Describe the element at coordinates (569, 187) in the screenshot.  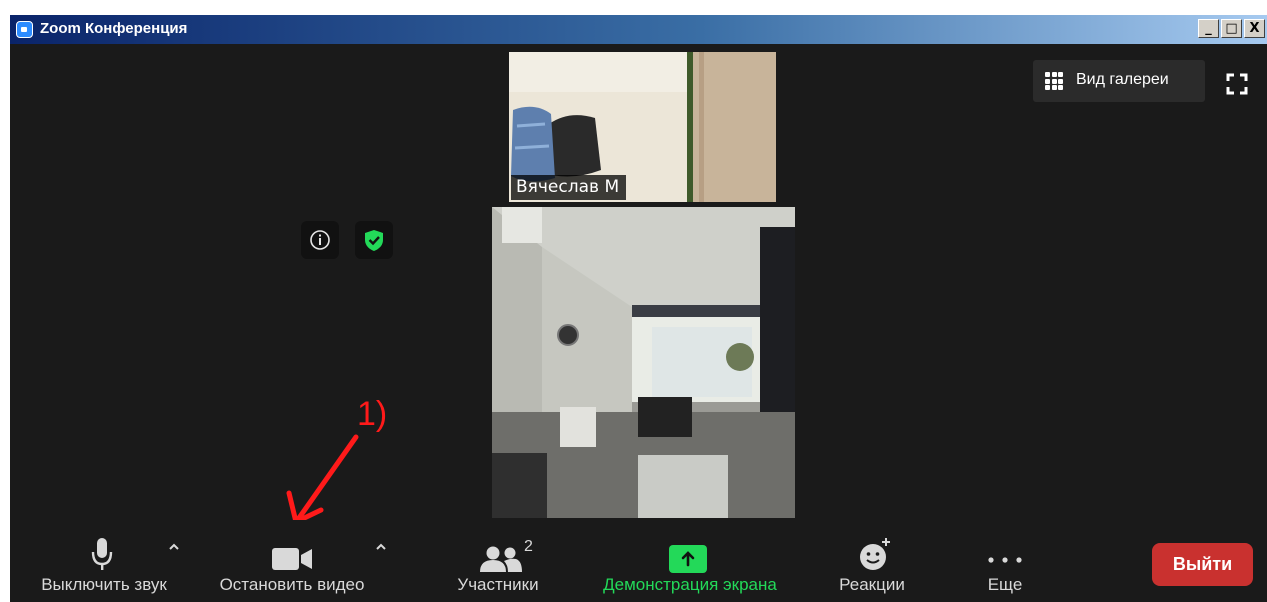
I see `participant-name-tag: Вячеслав М` at that location.